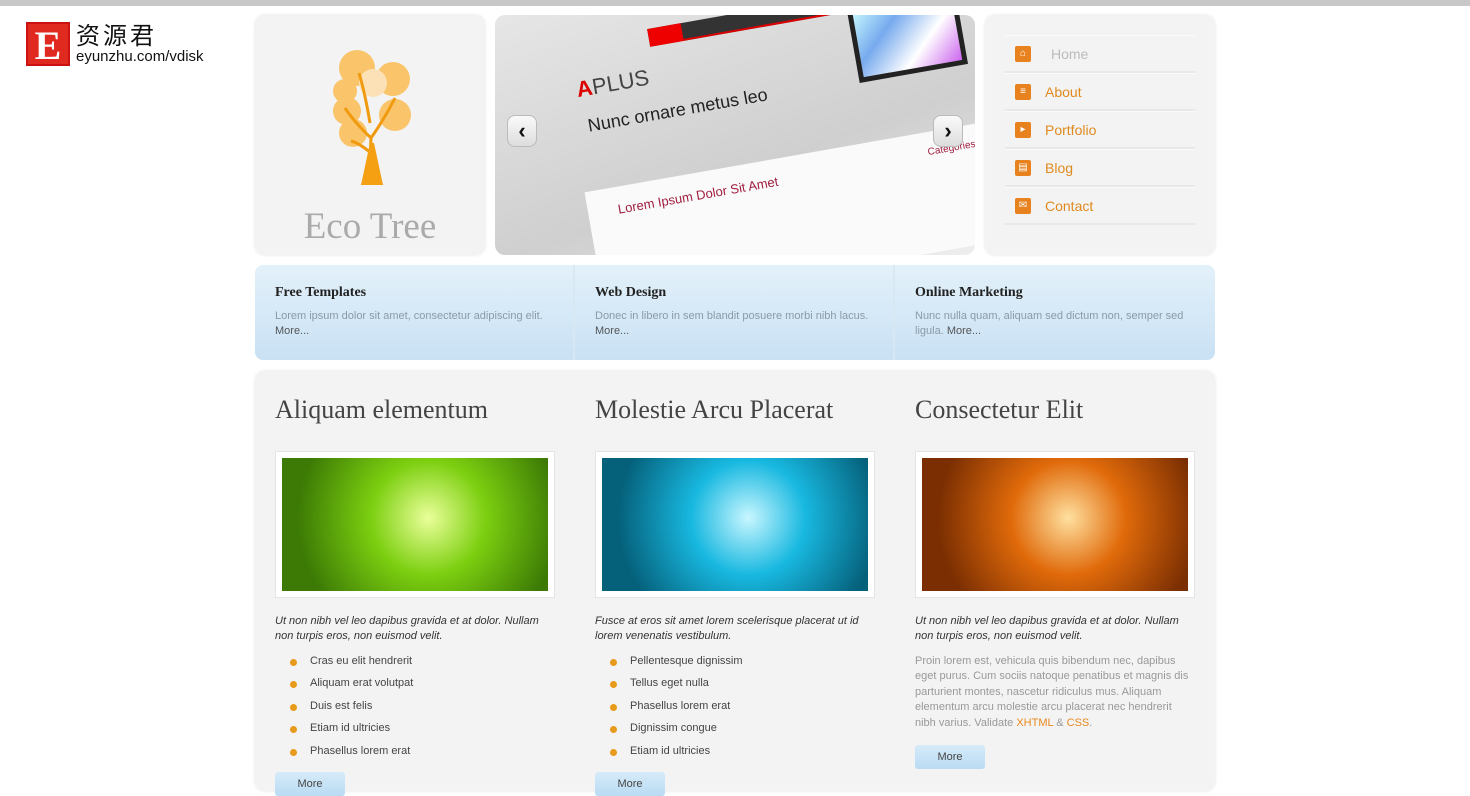 The height and width of the screenshot is (796, 1470). I want to click on about-icon: ≡, so click(1023, 91).